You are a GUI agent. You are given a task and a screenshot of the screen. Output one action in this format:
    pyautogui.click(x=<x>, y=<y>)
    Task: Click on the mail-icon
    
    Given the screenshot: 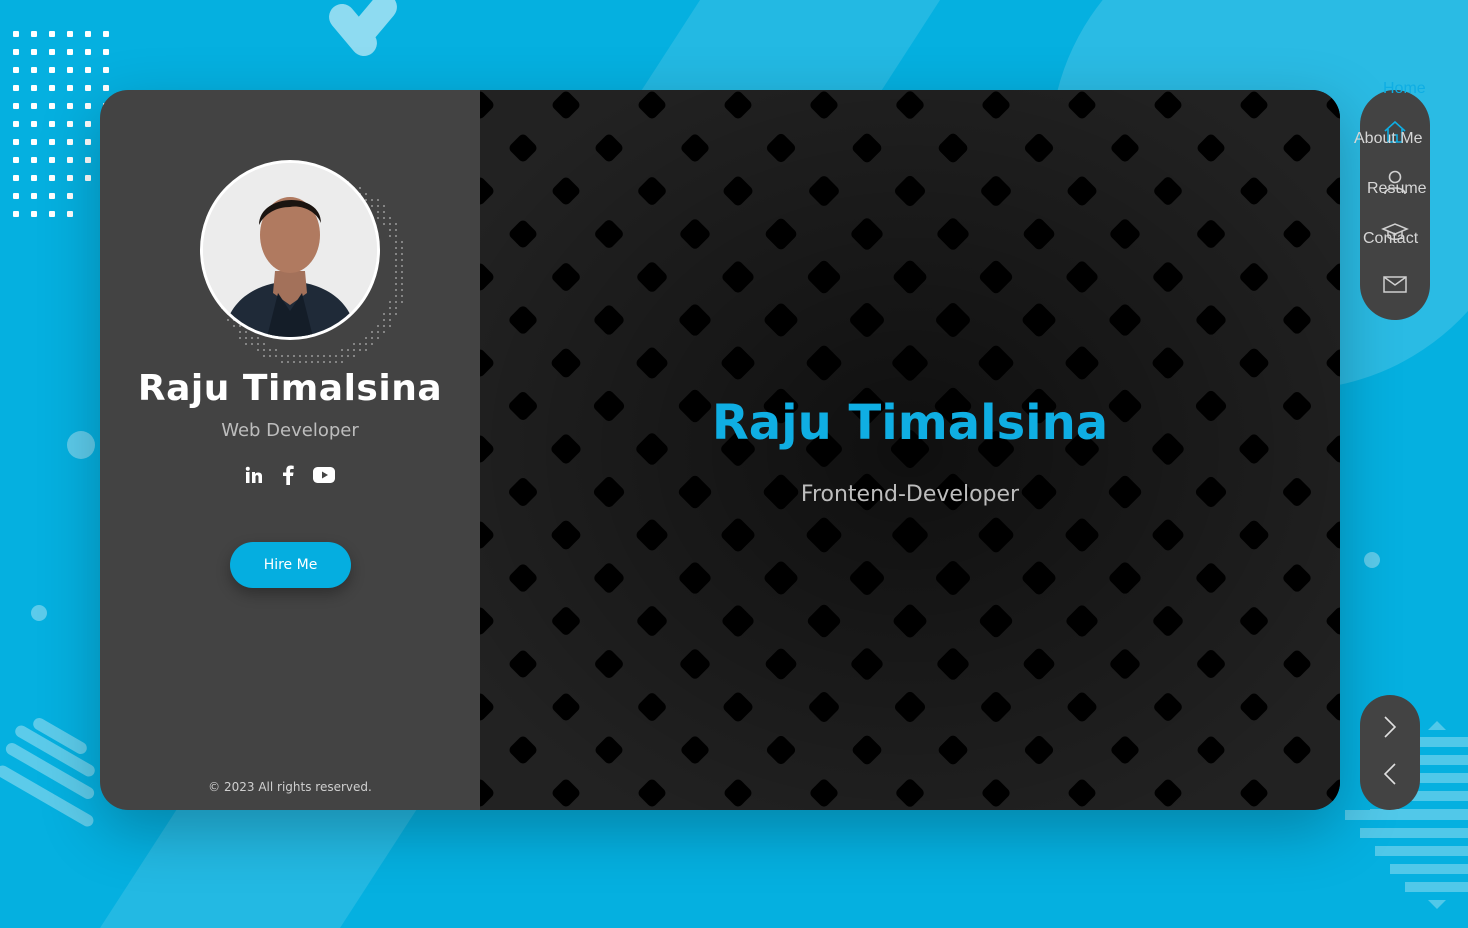 What is the action you would take?
    pyautogui.click(x=1395, y=284)
    